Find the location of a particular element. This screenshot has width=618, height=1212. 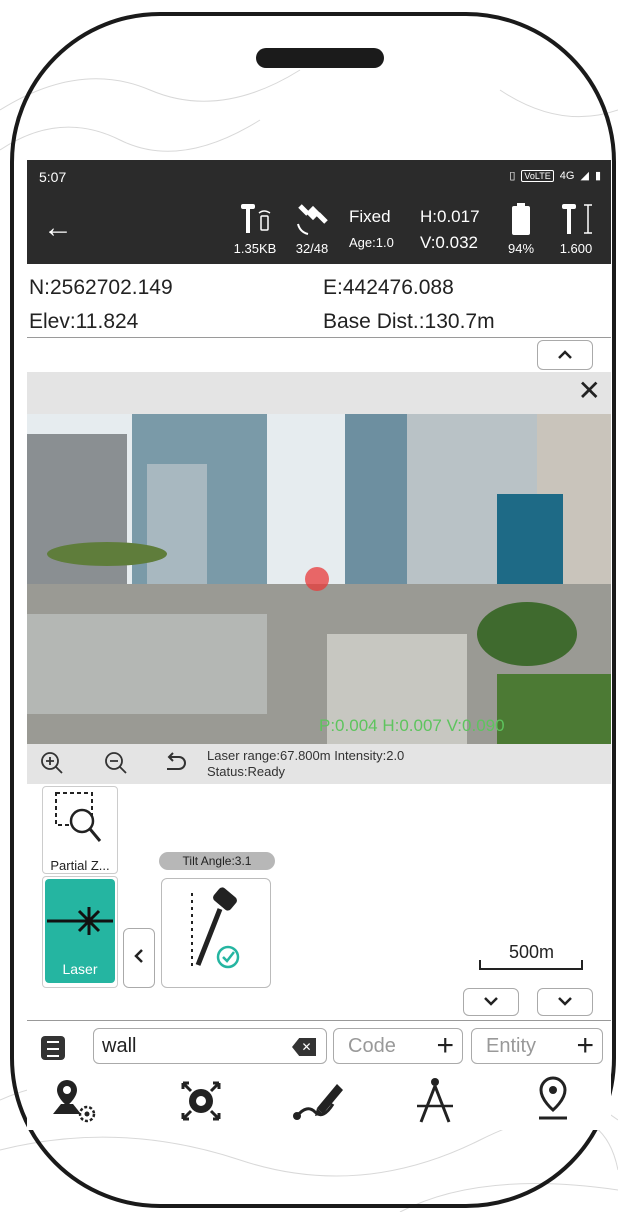

antenna-height: 1.600 is located at coordinates (576, 229).